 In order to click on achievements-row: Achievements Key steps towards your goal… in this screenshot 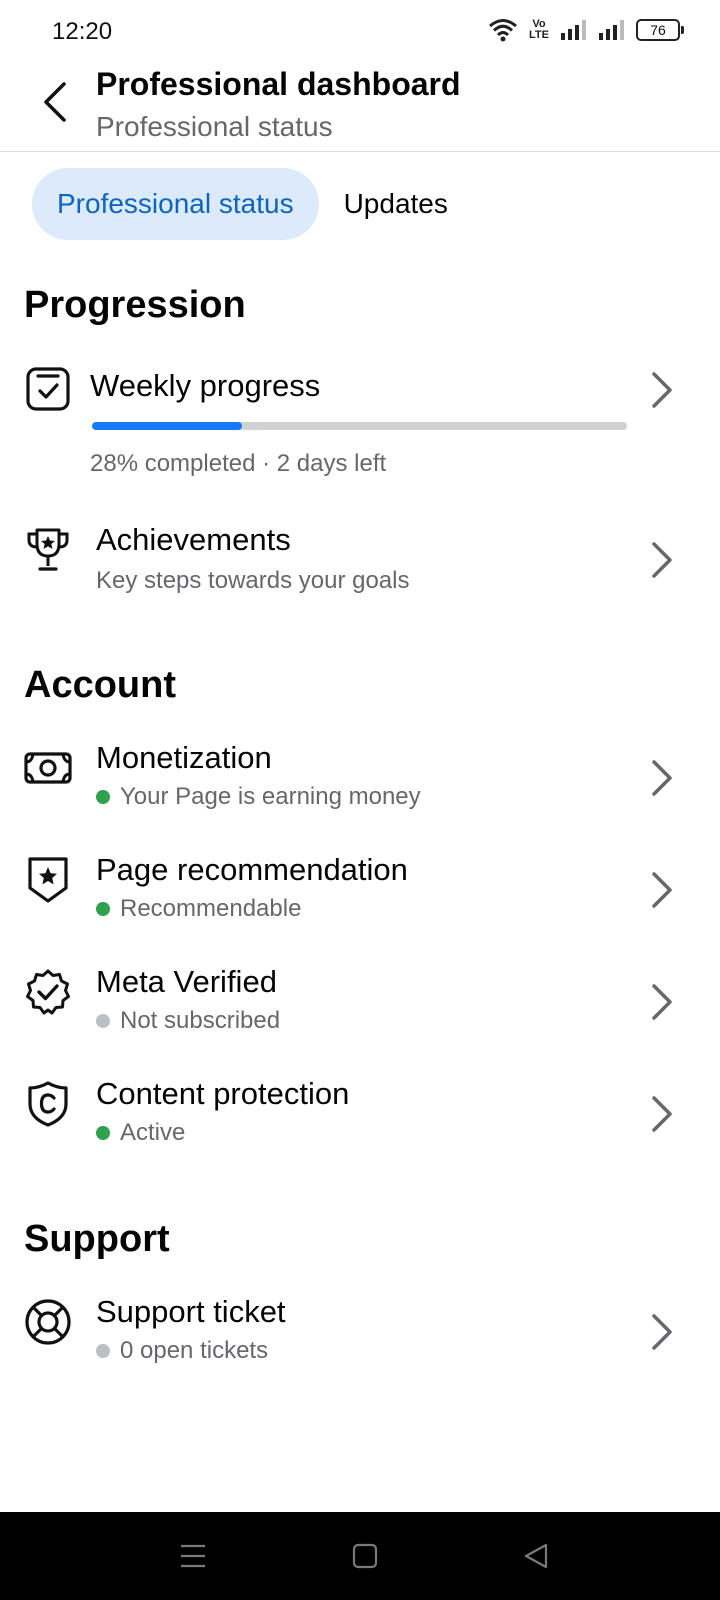, I will do `click(360, 567)`.